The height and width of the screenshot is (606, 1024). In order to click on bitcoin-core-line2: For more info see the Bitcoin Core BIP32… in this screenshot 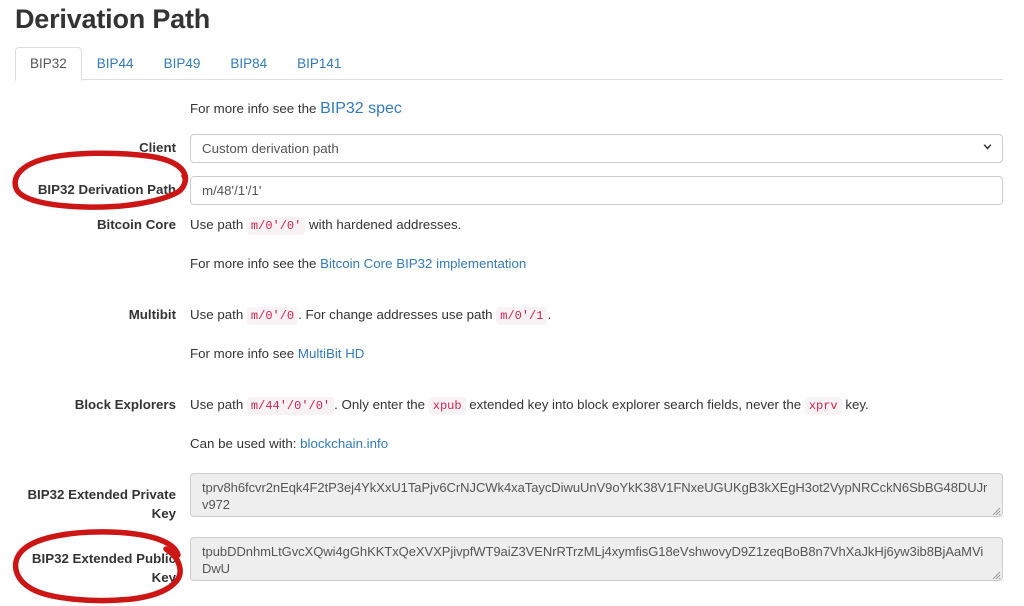, I will do `click(596, 264)`.